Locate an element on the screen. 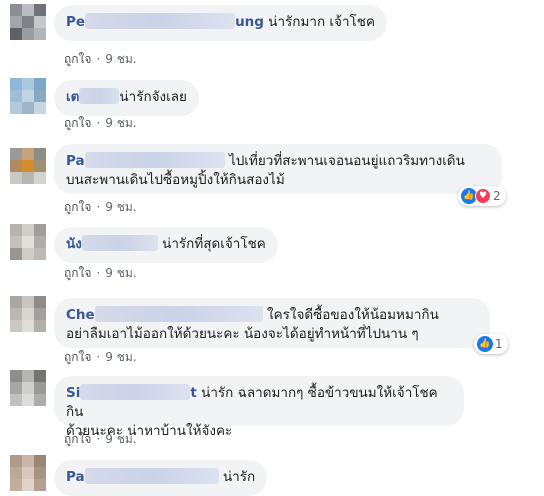  comment-bubble: เต น่ารักจังเลย is located at coordinates (126, 98).